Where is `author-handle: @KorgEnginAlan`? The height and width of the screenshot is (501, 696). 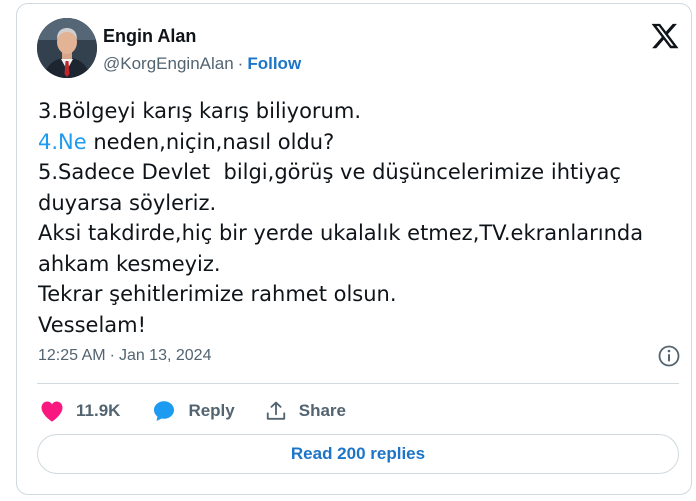
author-handle: @KorgEnginAlan is located at coordinates (168, 63).